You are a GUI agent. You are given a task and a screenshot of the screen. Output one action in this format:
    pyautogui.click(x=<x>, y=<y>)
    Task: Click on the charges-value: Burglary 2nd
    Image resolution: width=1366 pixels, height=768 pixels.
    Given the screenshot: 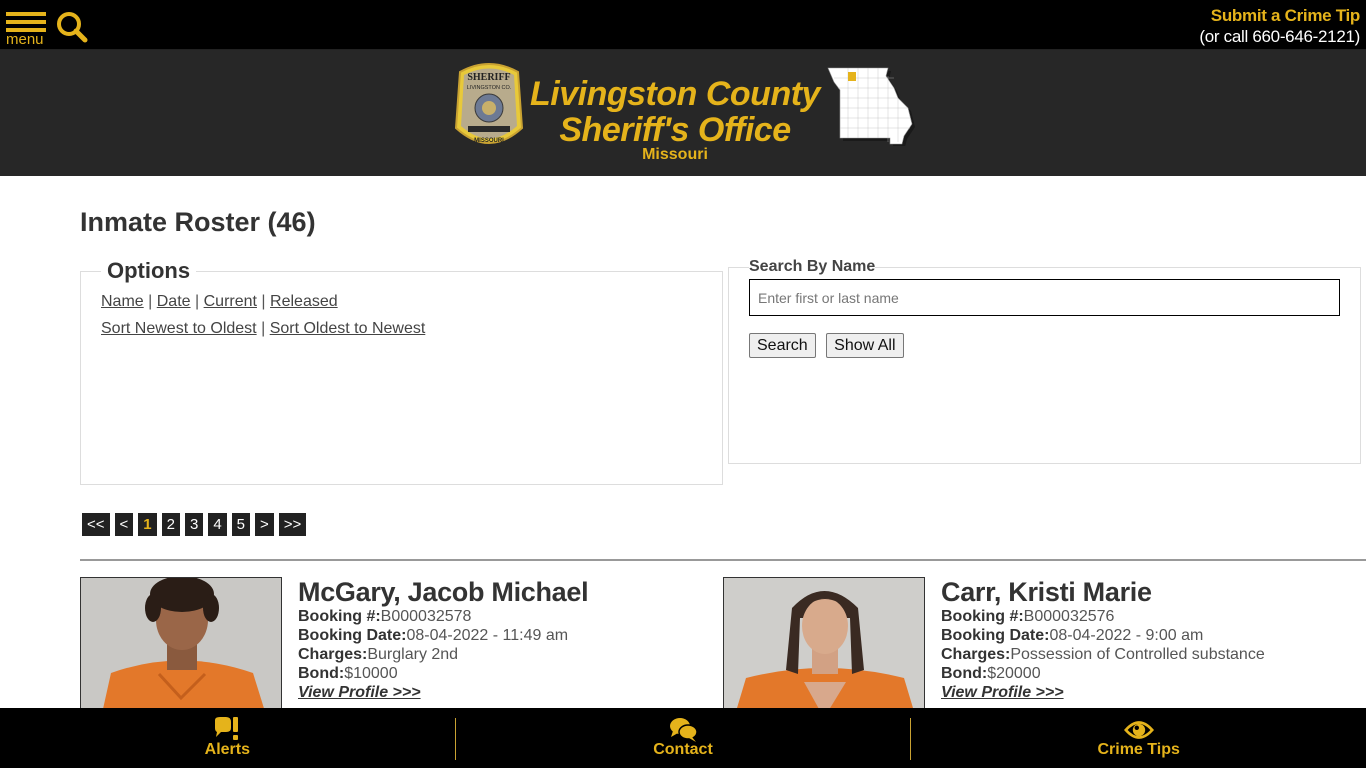 What is the action you would take?
    pyautogui.click(x=413, y=654)
    